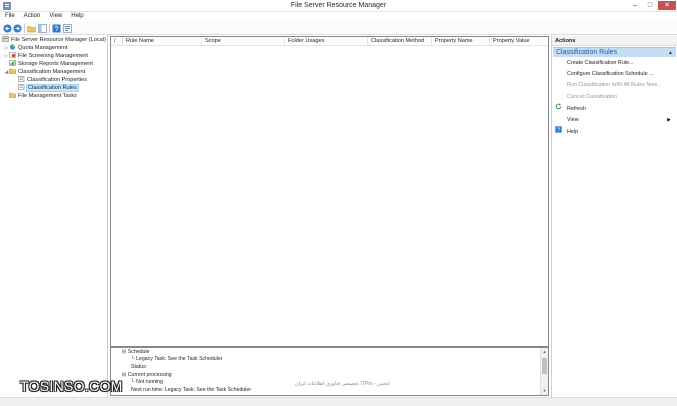 The image size is (677, 406). Describe the element at coordinates (55, 64) in the screenshot. I see `tree-item-label: Storage Reports Management` at that location.